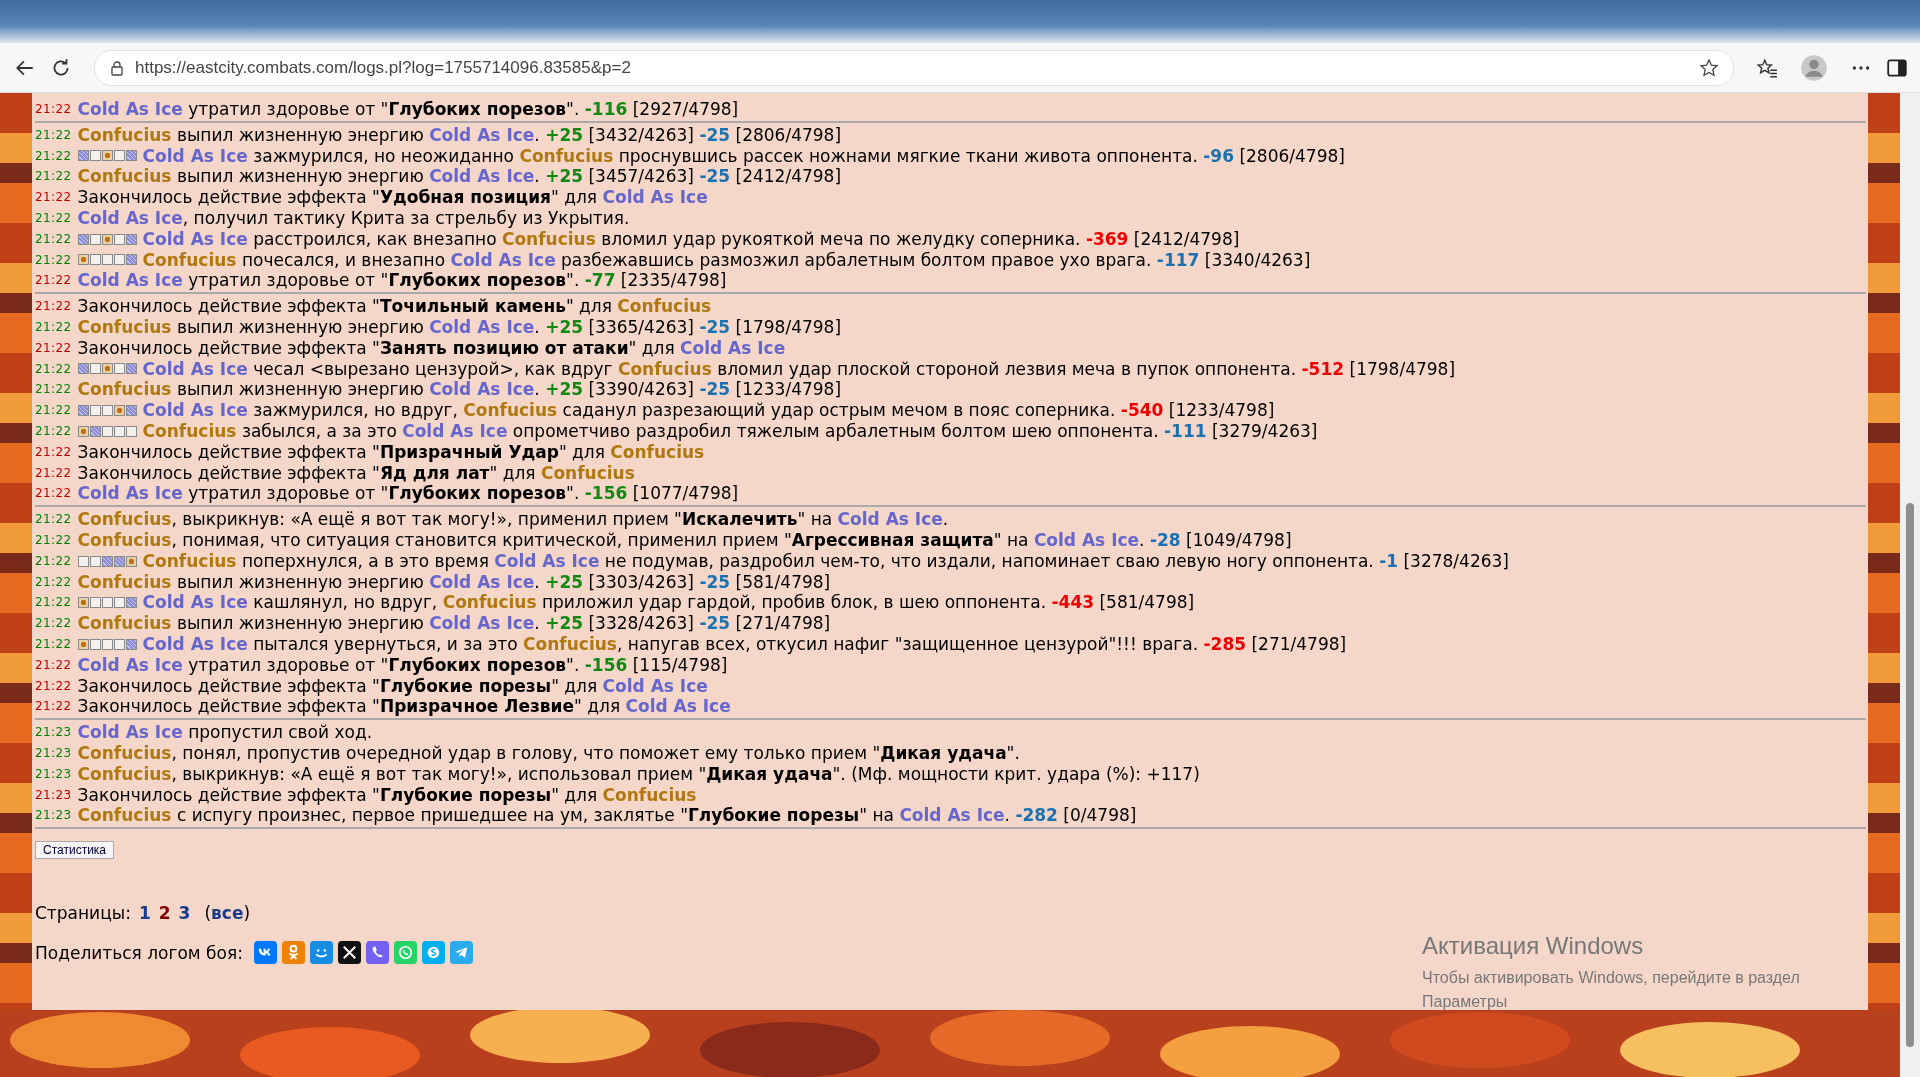  I want to click on log-entry: Cold As Ice чесал <вырезано цензурой>, как вдруг Confucius вломил удар плоской стороной лезвия меча в пупок оппонента. -512 [1798/4798], so click(799, 369).